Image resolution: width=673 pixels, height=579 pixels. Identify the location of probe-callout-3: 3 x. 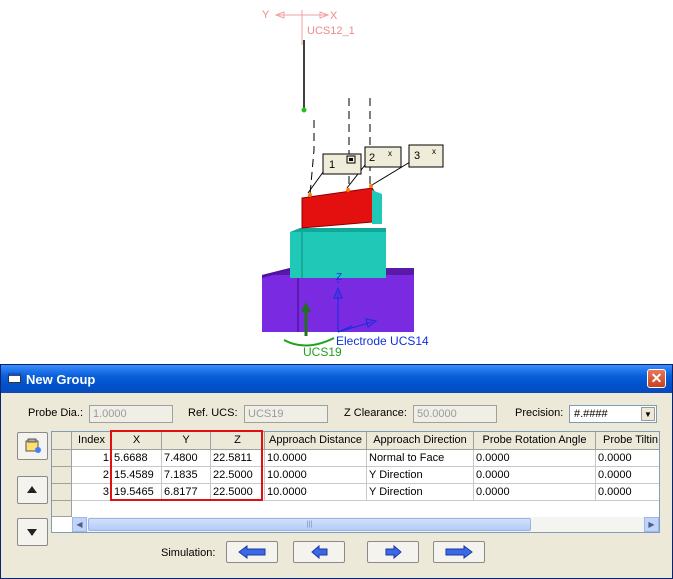
(426, 156).